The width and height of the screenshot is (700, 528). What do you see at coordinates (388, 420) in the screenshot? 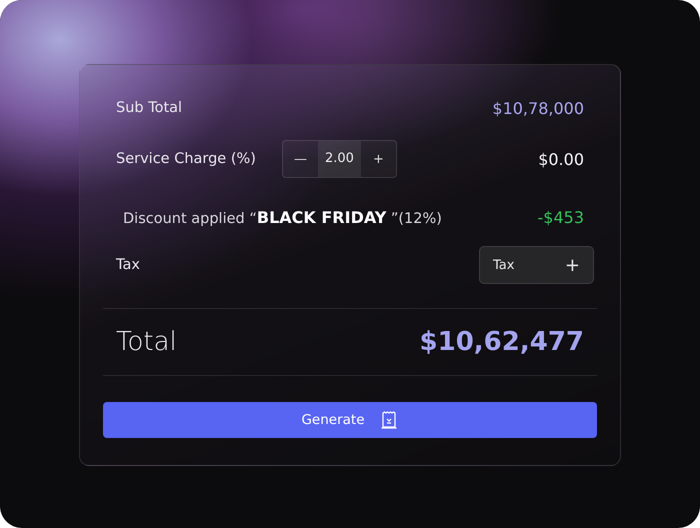
I see `receipt-icon` at bounding box center [388, 420].